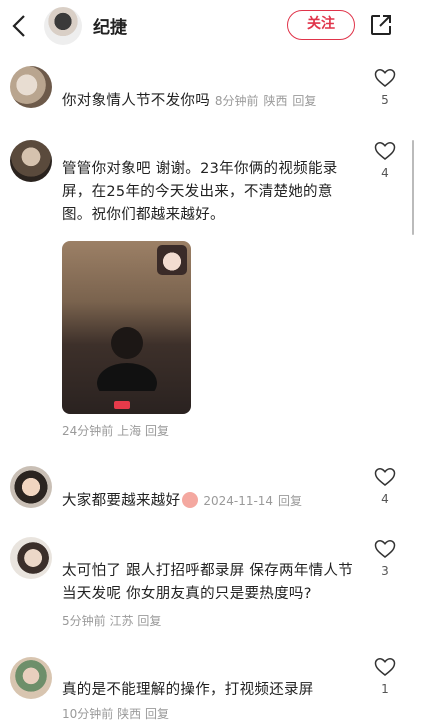 The width and height of the screenshot is (422, 725). I want to click on comment-meta: 24分钟前 上海 回复, so click(115, 430).